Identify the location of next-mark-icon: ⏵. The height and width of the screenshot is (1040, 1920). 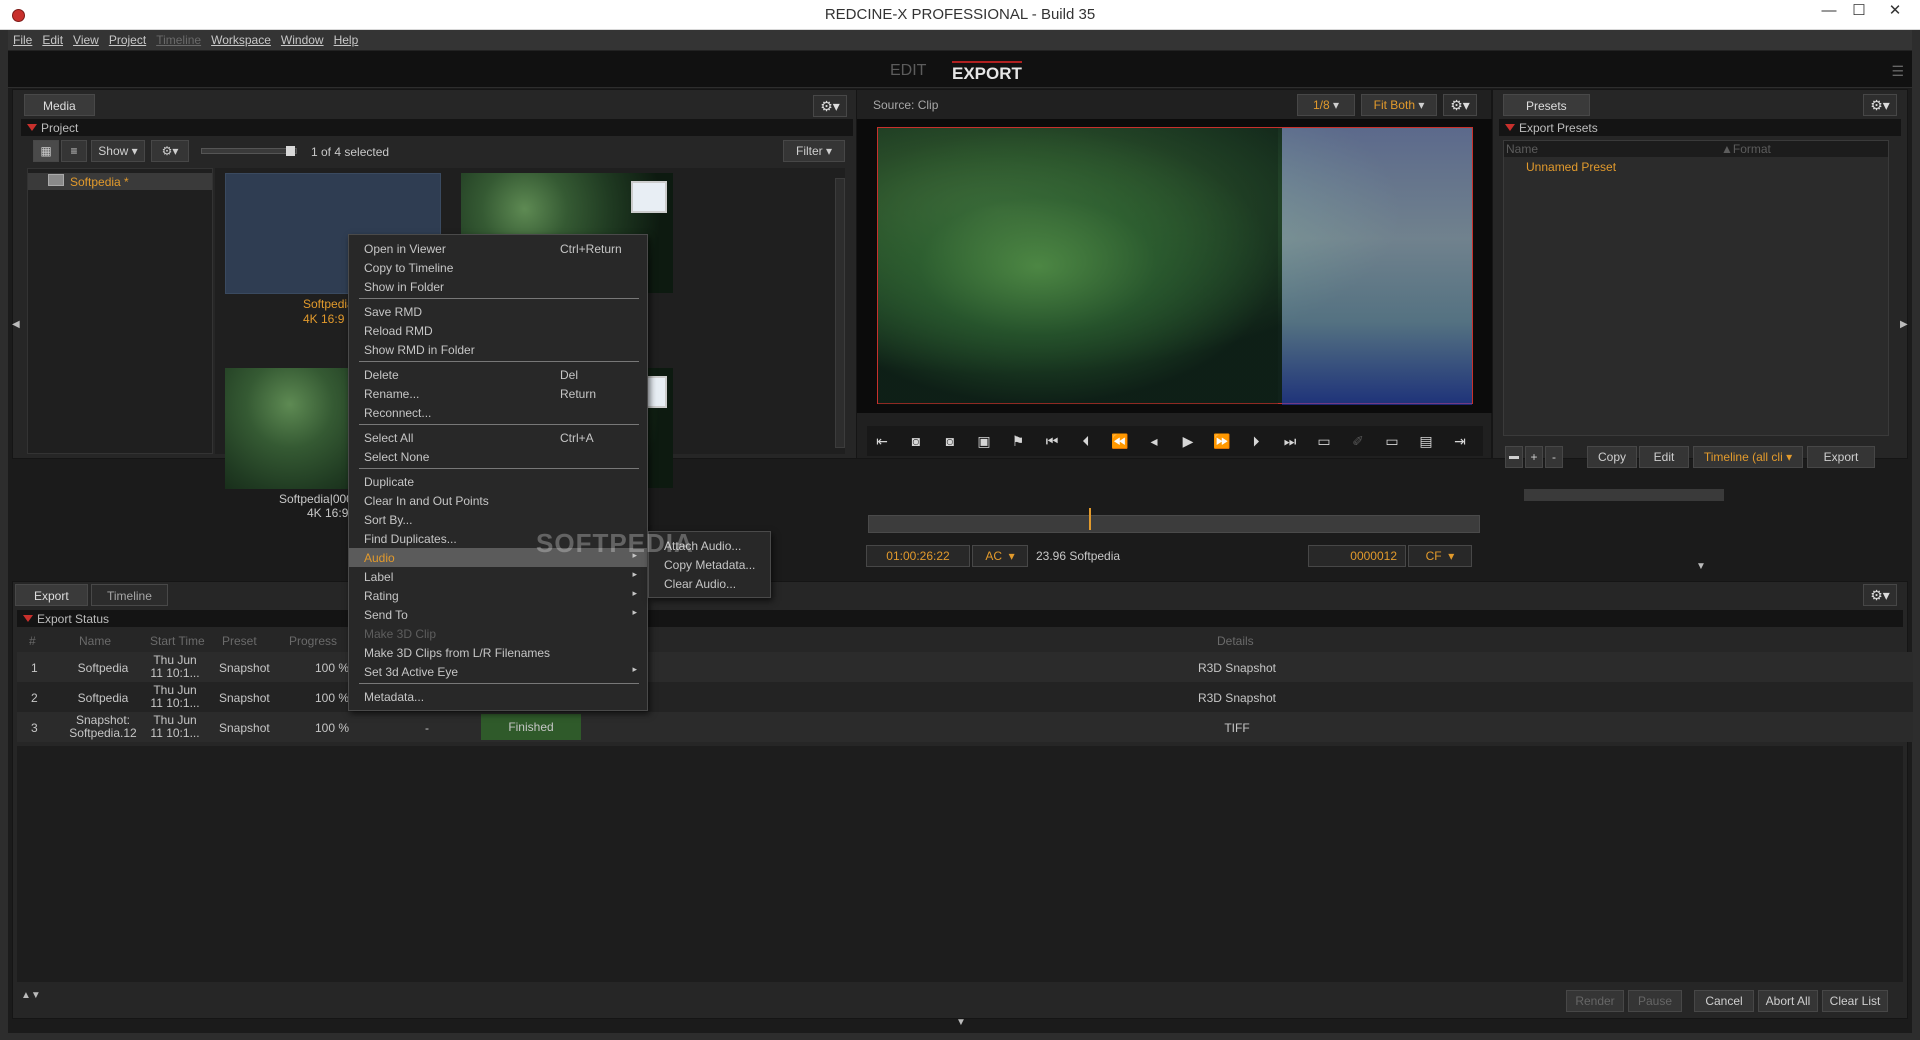
(1256, 441).